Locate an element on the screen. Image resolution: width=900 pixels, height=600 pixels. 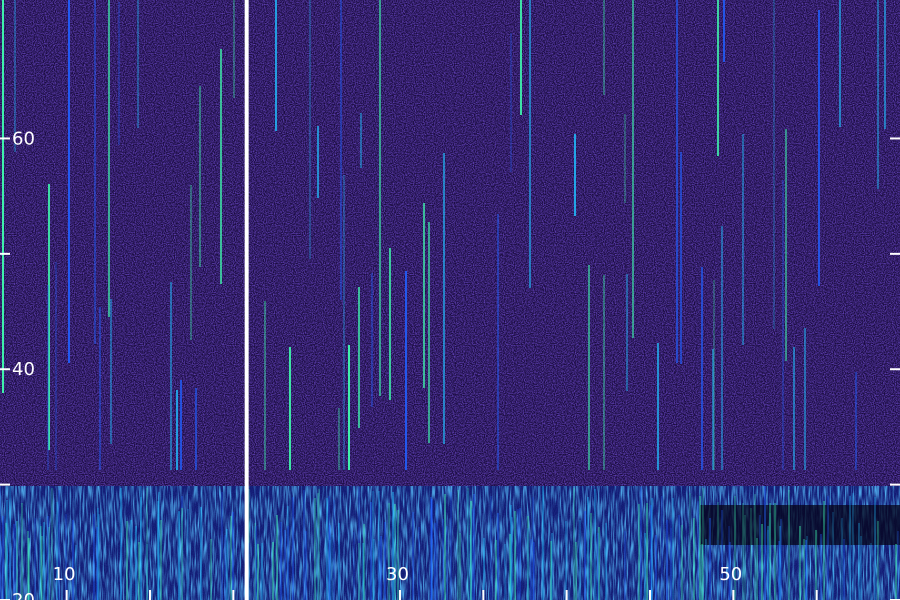
y-tick-label: 40 is located at coordinates (23, 369).